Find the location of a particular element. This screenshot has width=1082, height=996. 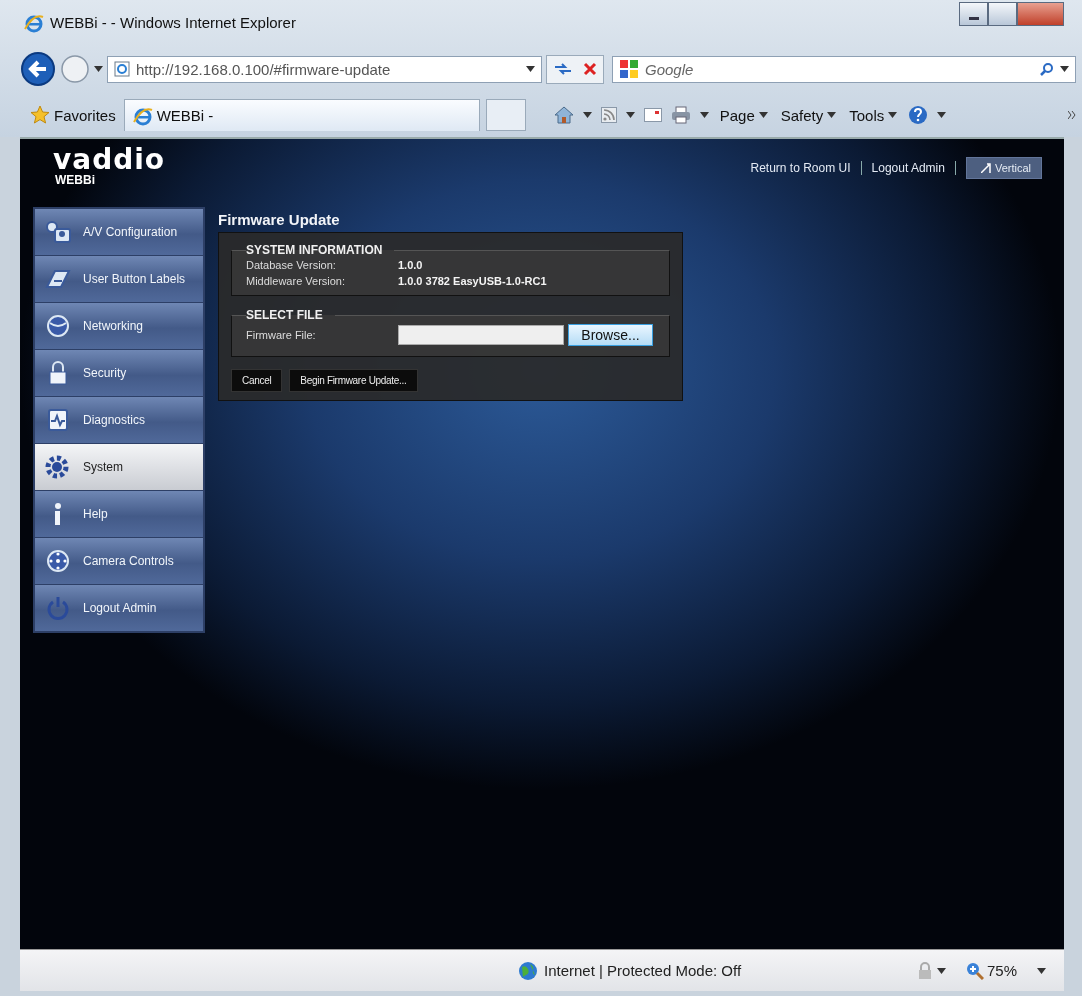

action-button: Cancel is located at coordinates (257, 380).